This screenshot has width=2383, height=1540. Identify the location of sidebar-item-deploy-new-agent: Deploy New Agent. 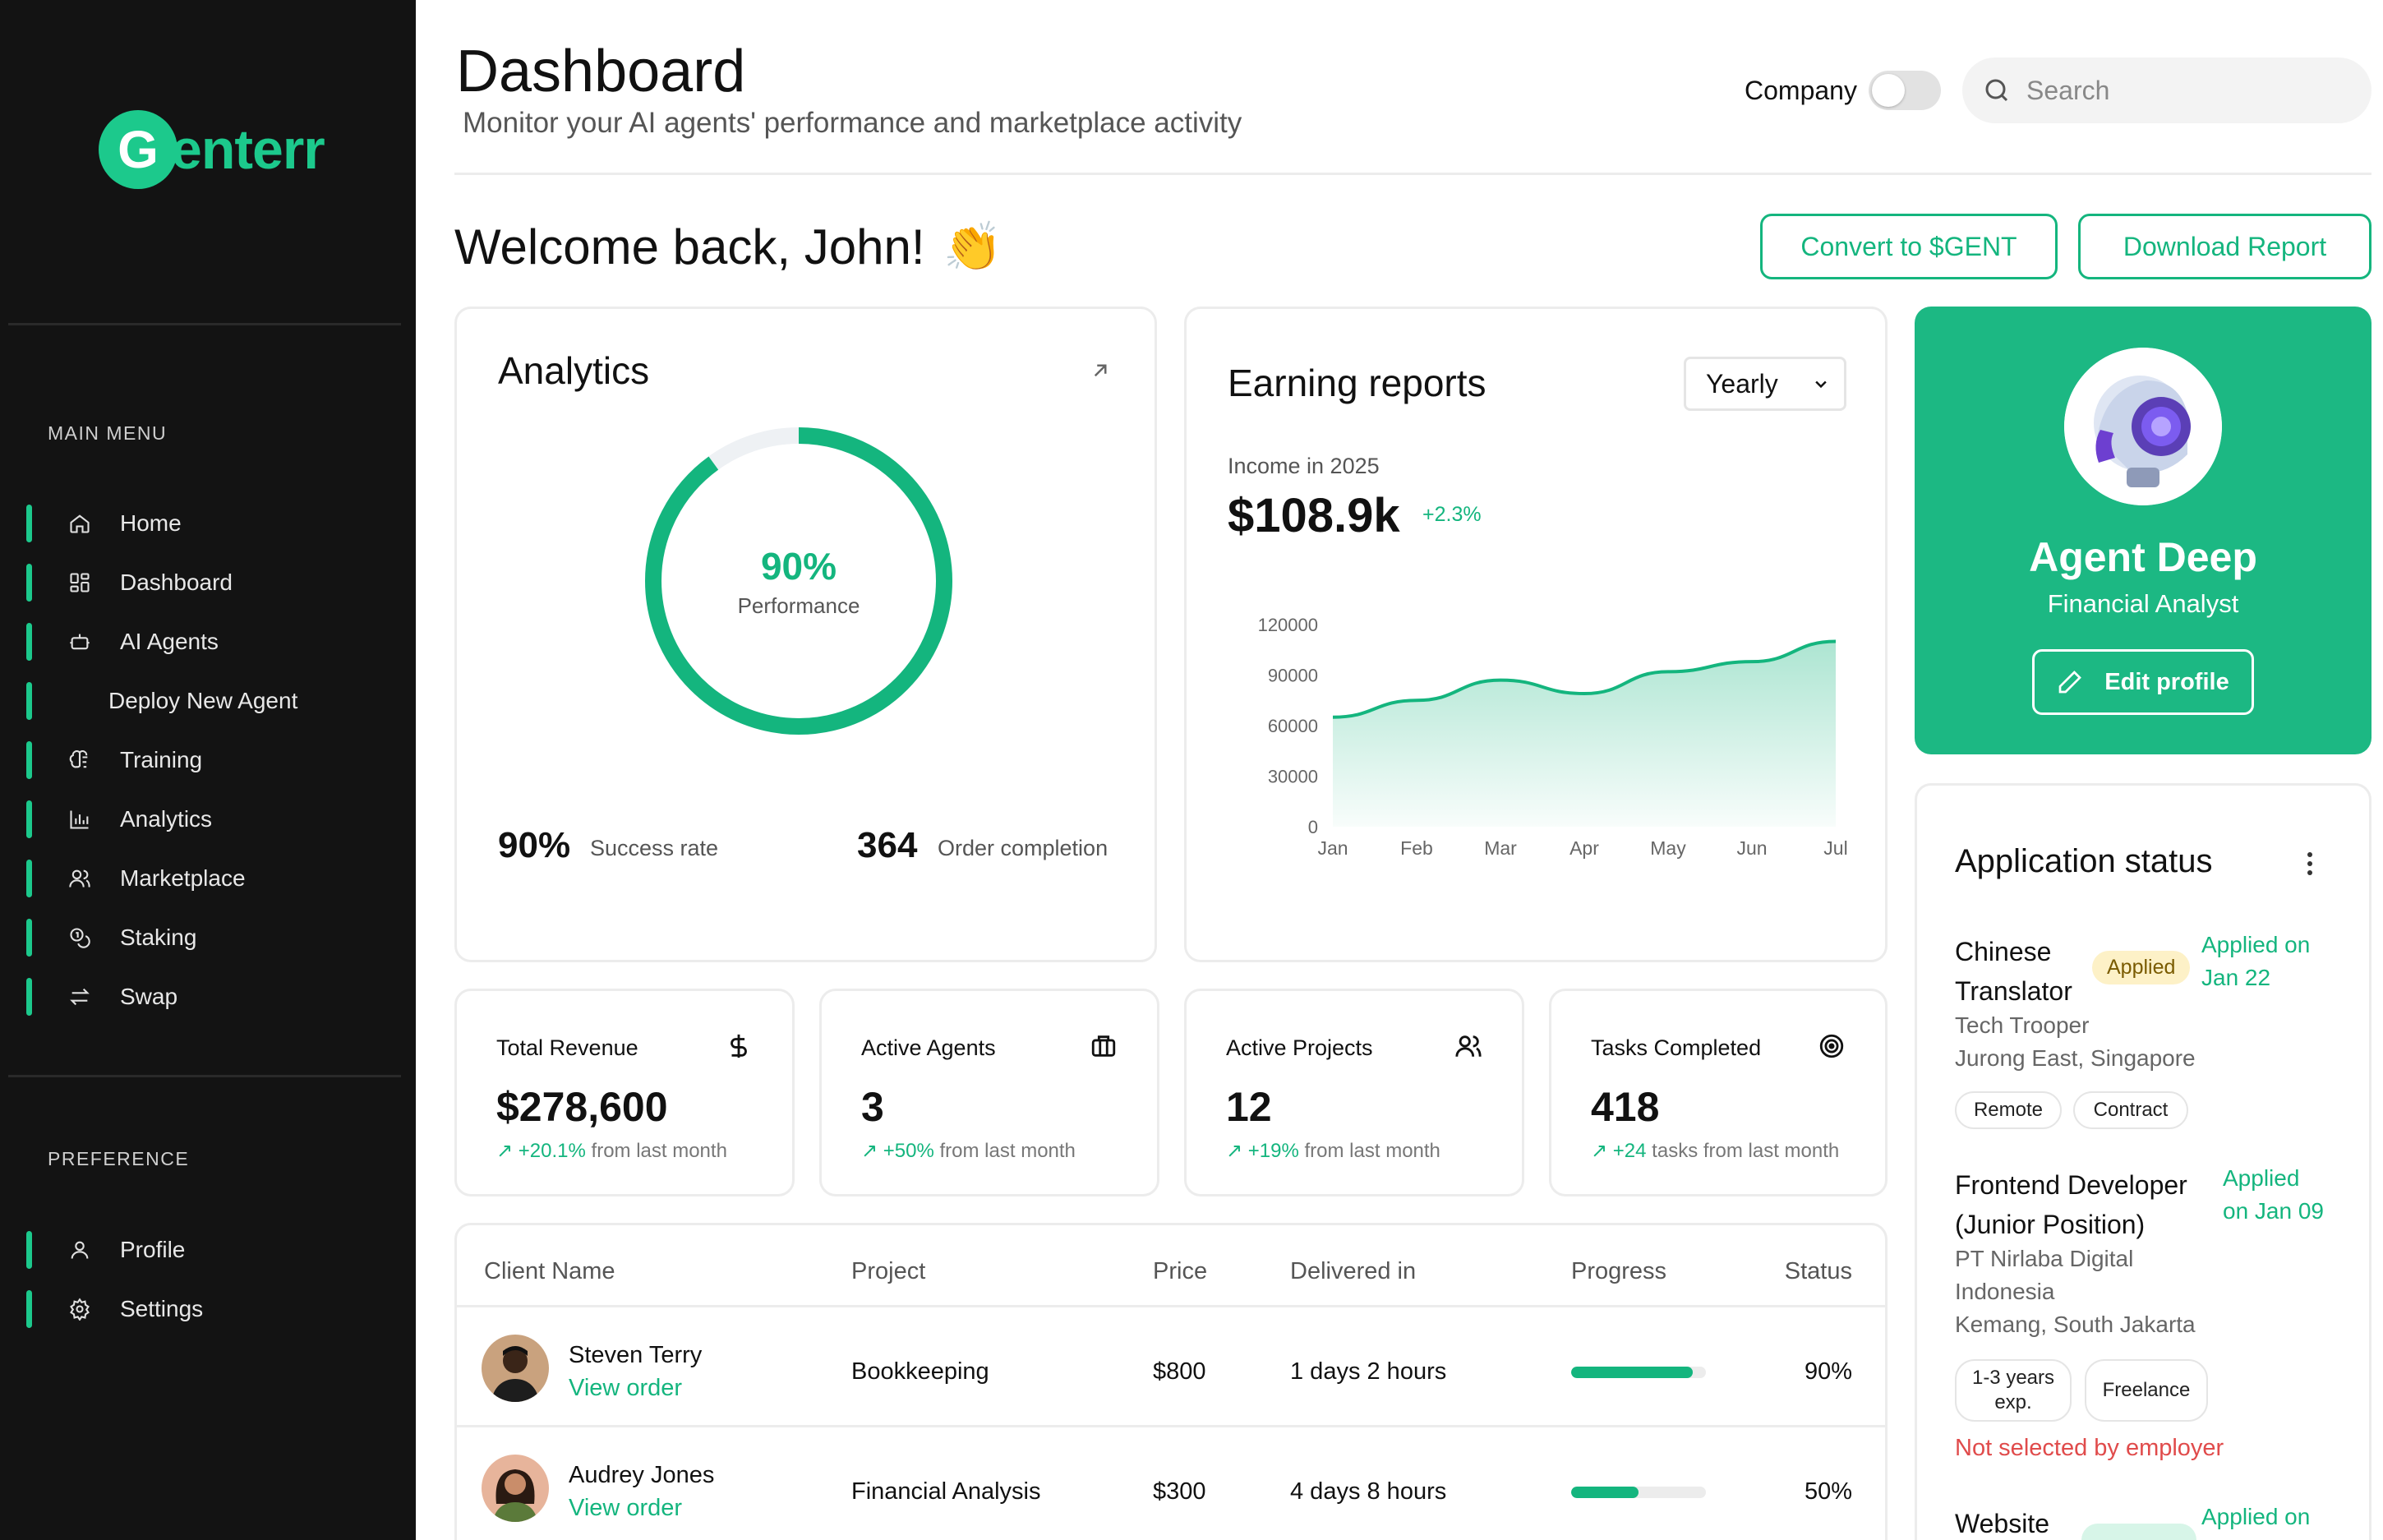
(207, 701).